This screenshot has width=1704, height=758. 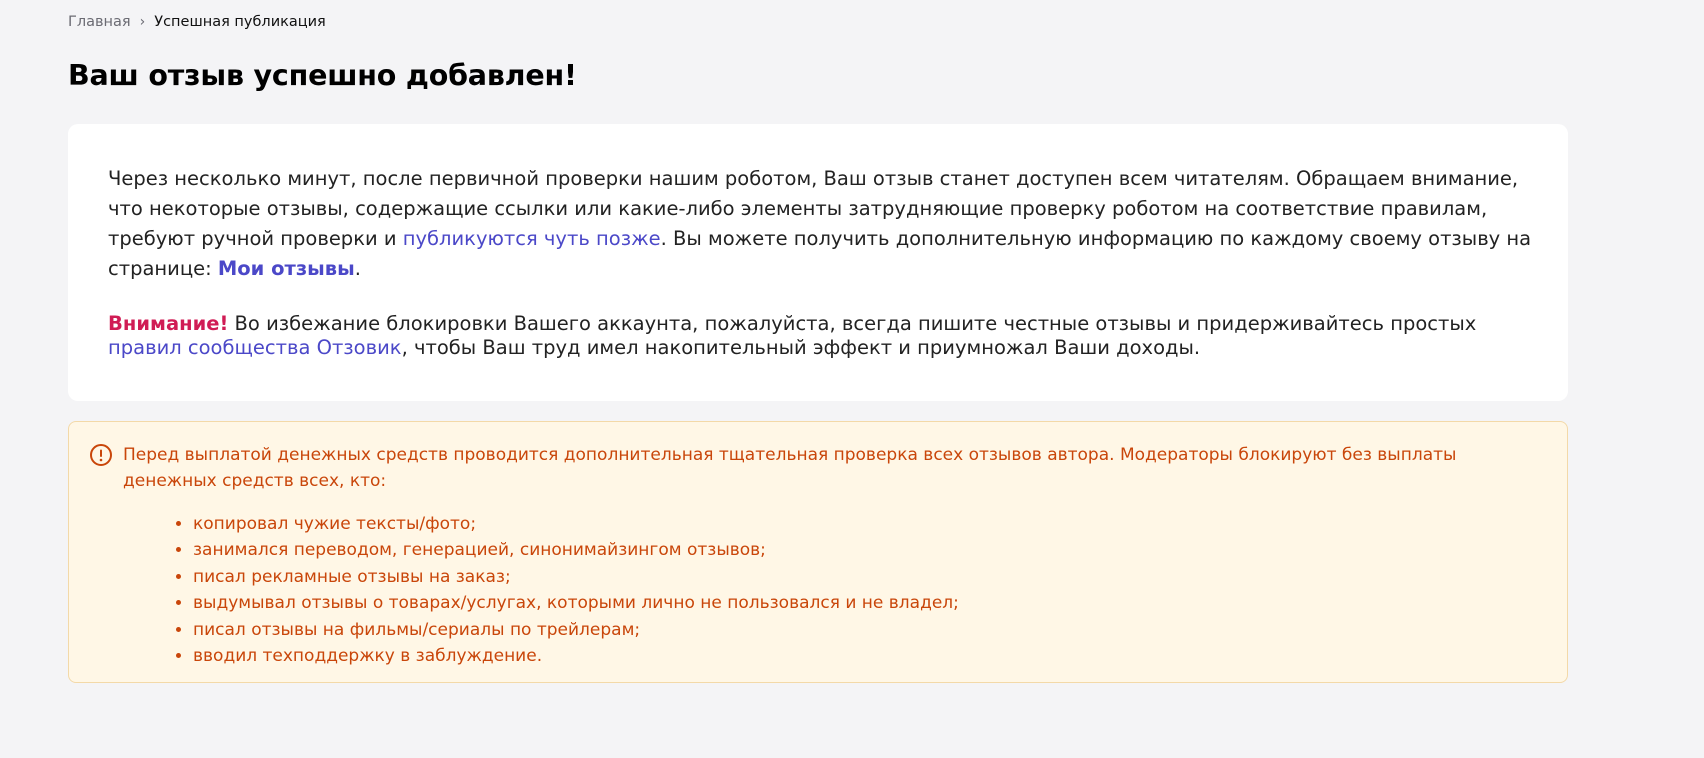 I want to click on community-rules-link: правил сообщества Отзовик, so click(x=255, y=347).